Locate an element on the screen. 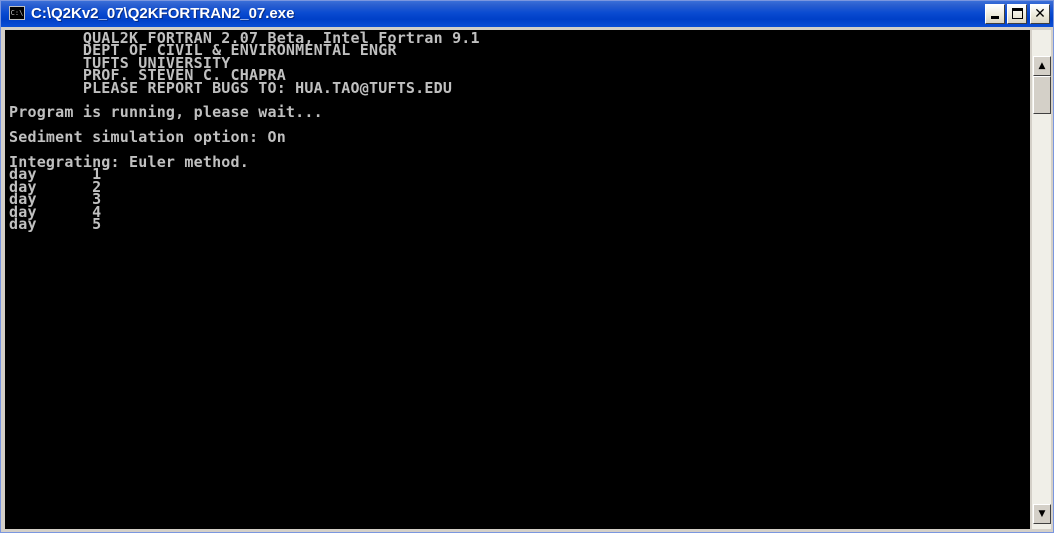 The width and height of the screenshot is (1054, 533). maximize-button is located at coordinates (1017, 14).